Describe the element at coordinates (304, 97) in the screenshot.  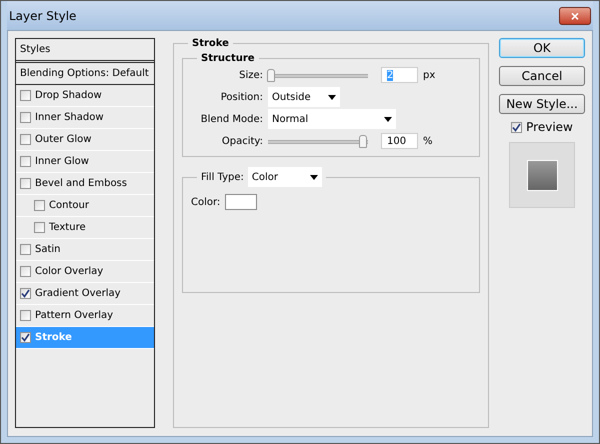
I see `position-dropdown: Outside` at that location.